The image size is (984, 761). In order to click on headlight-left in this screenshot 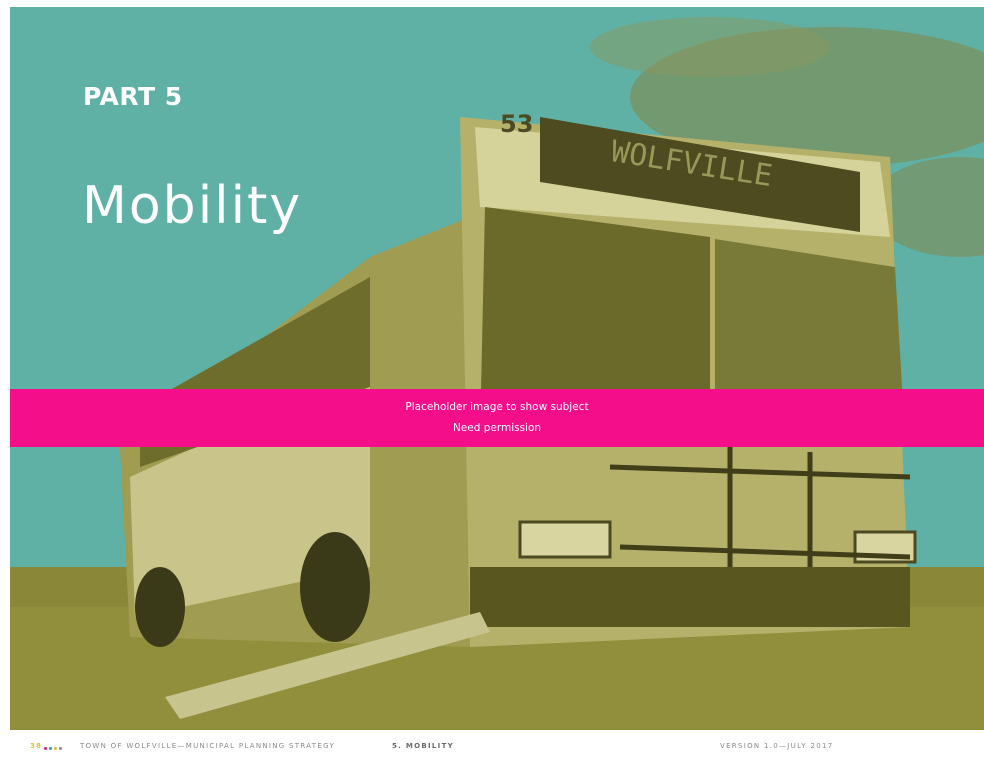, I will do `click(565, 539)`.